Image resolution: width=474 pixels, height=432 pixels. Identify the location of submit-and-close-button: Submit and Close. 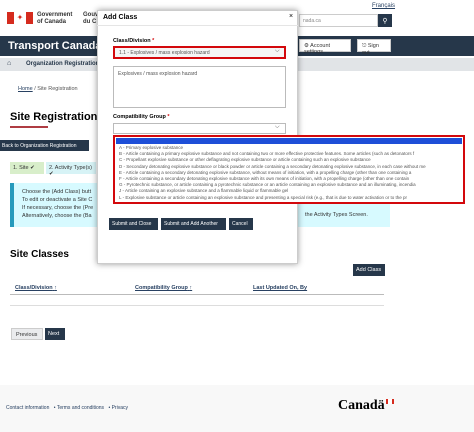
(133, 224).